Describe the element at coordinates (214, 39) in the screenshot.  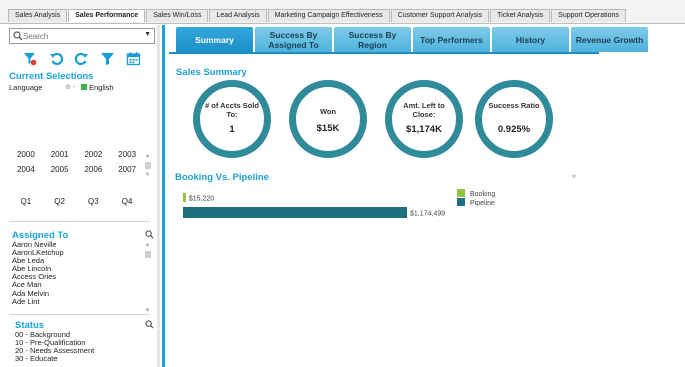
I see `nav-button: Summary` at that location.